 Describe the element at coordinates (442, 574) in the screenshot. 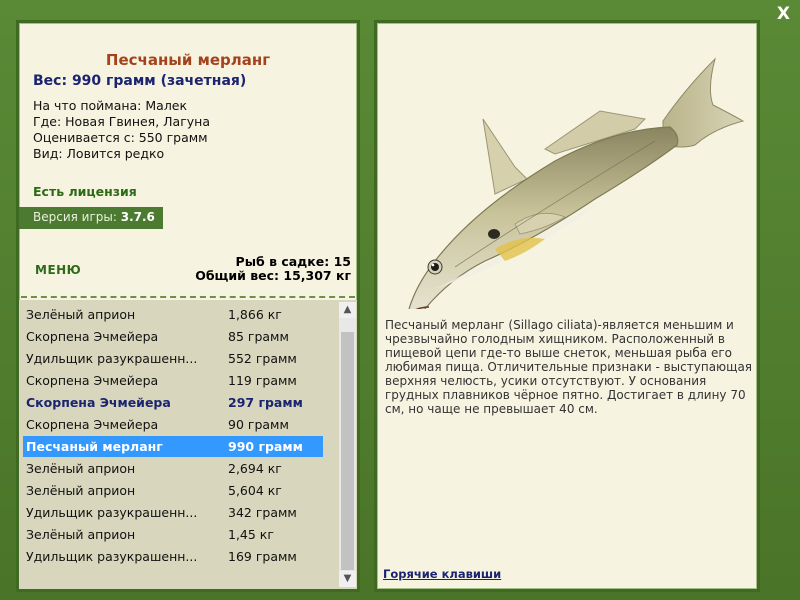

I see `hotkeys-link: Горячие клавиши` at that location.